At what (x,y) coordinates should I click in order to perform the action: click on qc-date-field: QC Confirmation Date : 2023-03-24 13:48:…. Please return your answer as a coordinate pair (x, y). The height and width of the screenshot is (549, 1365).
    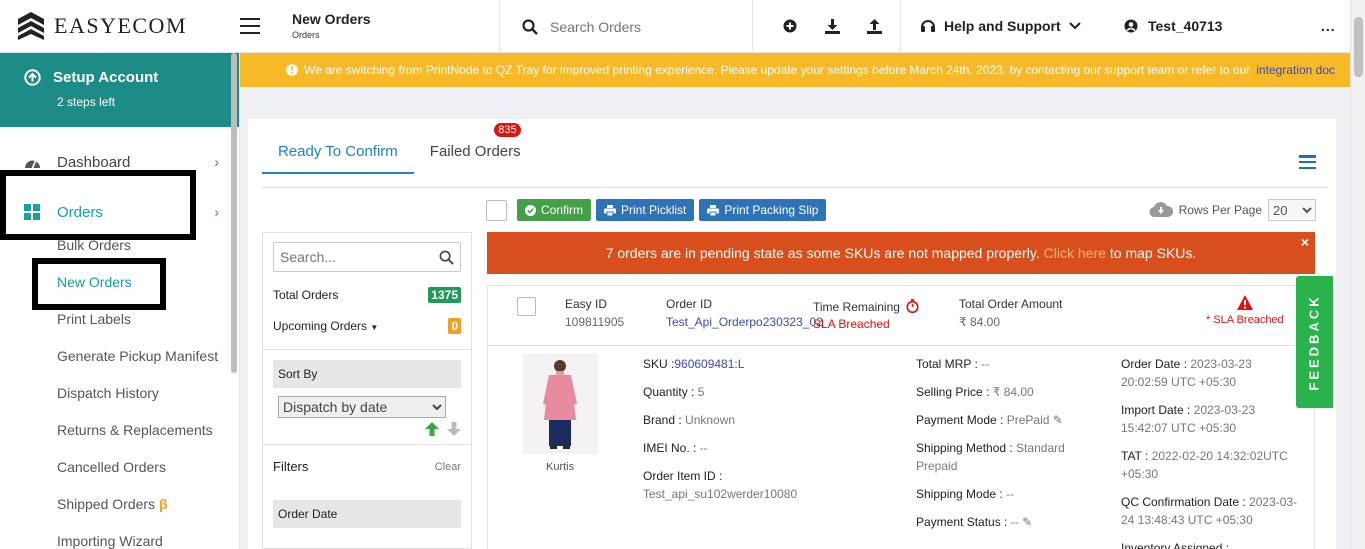
    Looking at the image, I should click on (1211, 511).